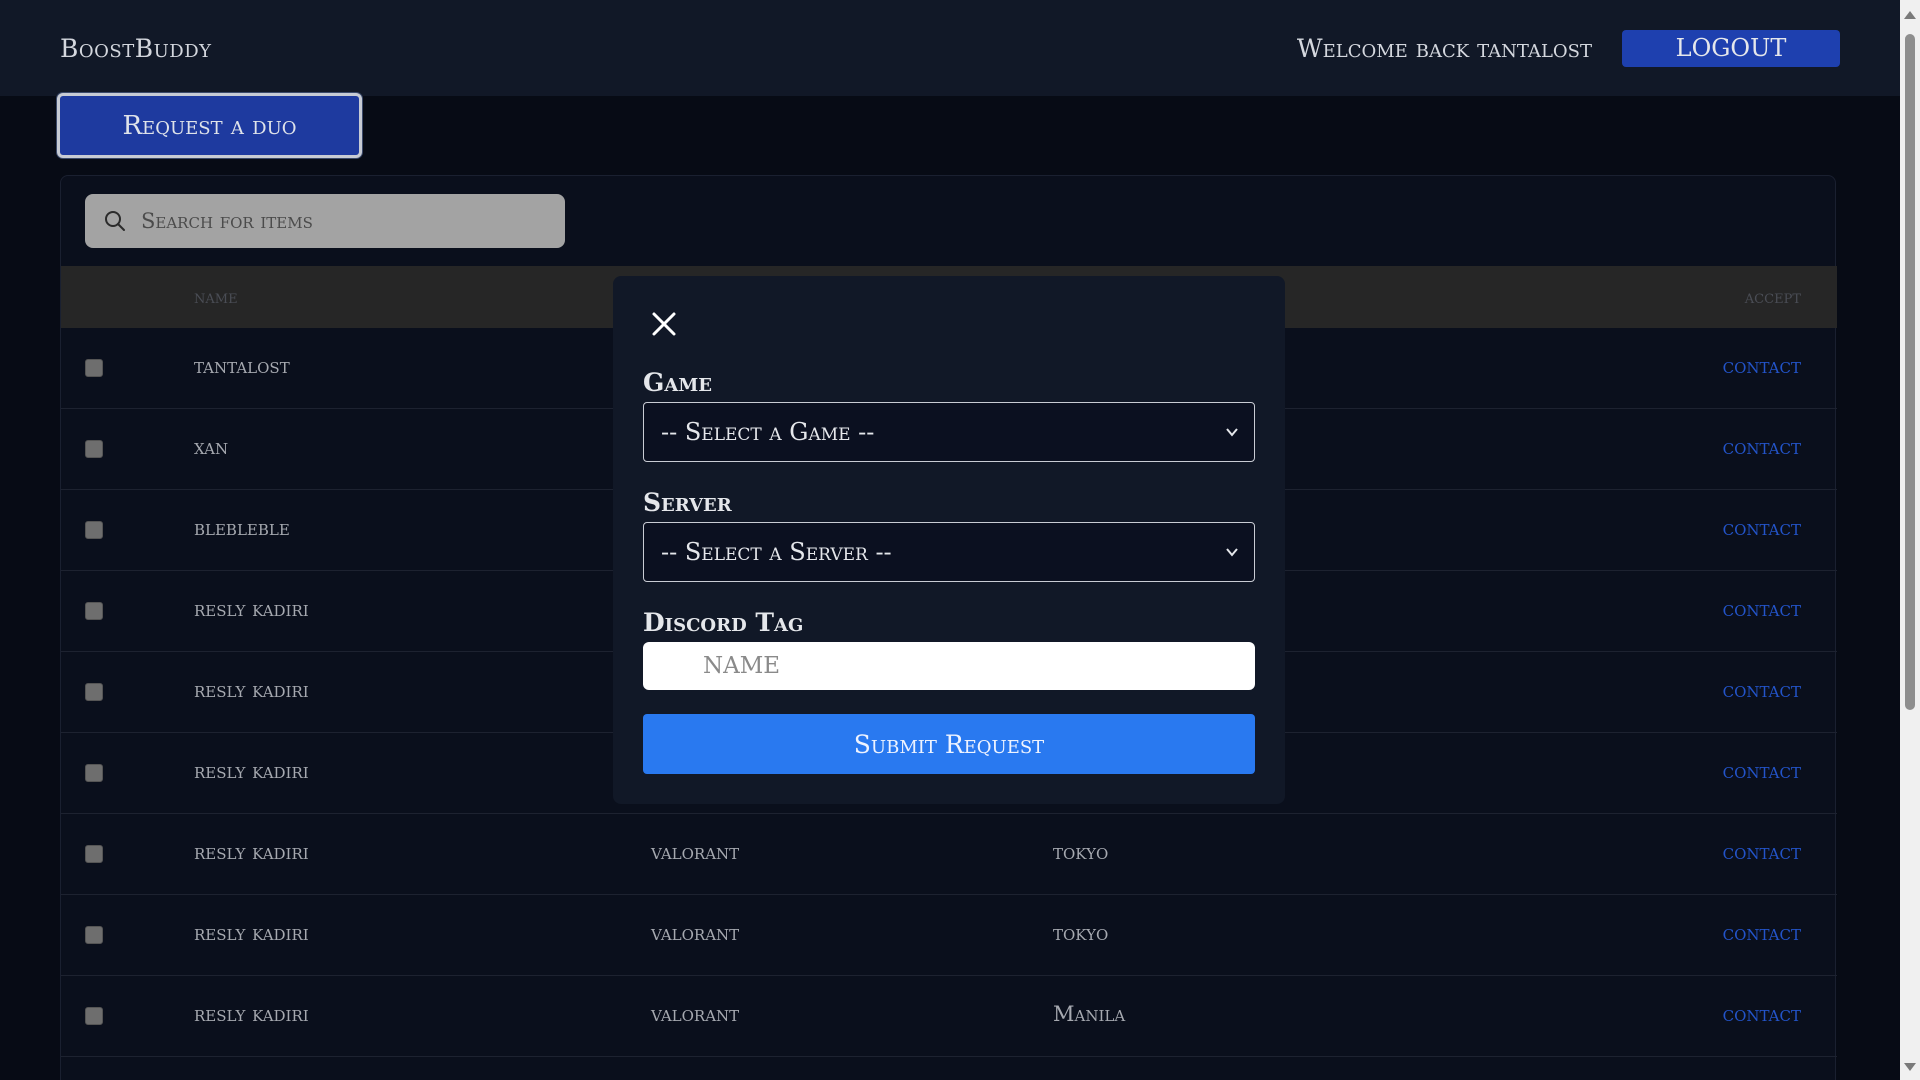  I want to click on server-select: -- Select a Server --, so click(949, 552).